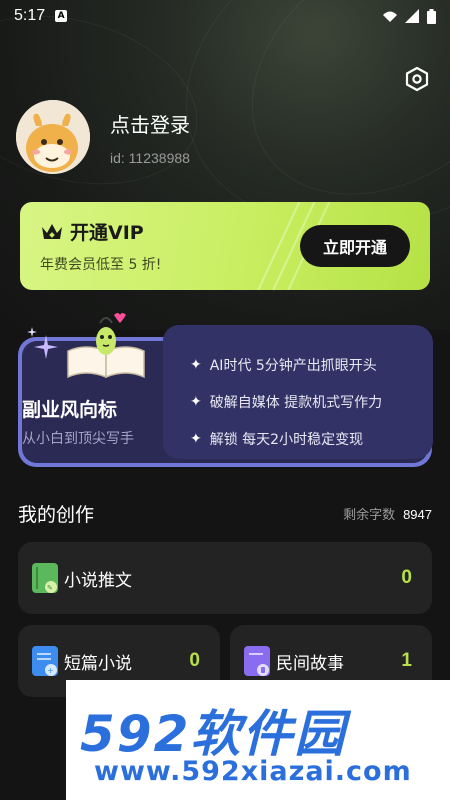 The width and height of the screenshot is (450, 800). Describe the element at coordinates (283, 365) in the screenshot. I see `feature-item: ✦ AI时代 5分钟产出抓眼开头` at that location.